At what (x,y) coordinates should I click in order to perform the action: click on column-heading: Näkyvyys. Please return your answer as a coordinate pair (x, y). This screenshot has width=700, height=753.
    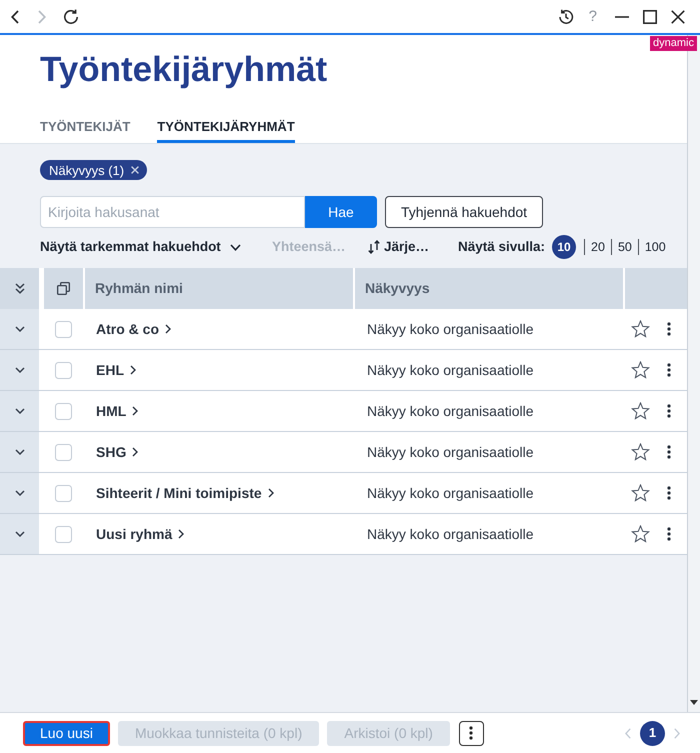
    Looking at the image, I should click on (397, 288).